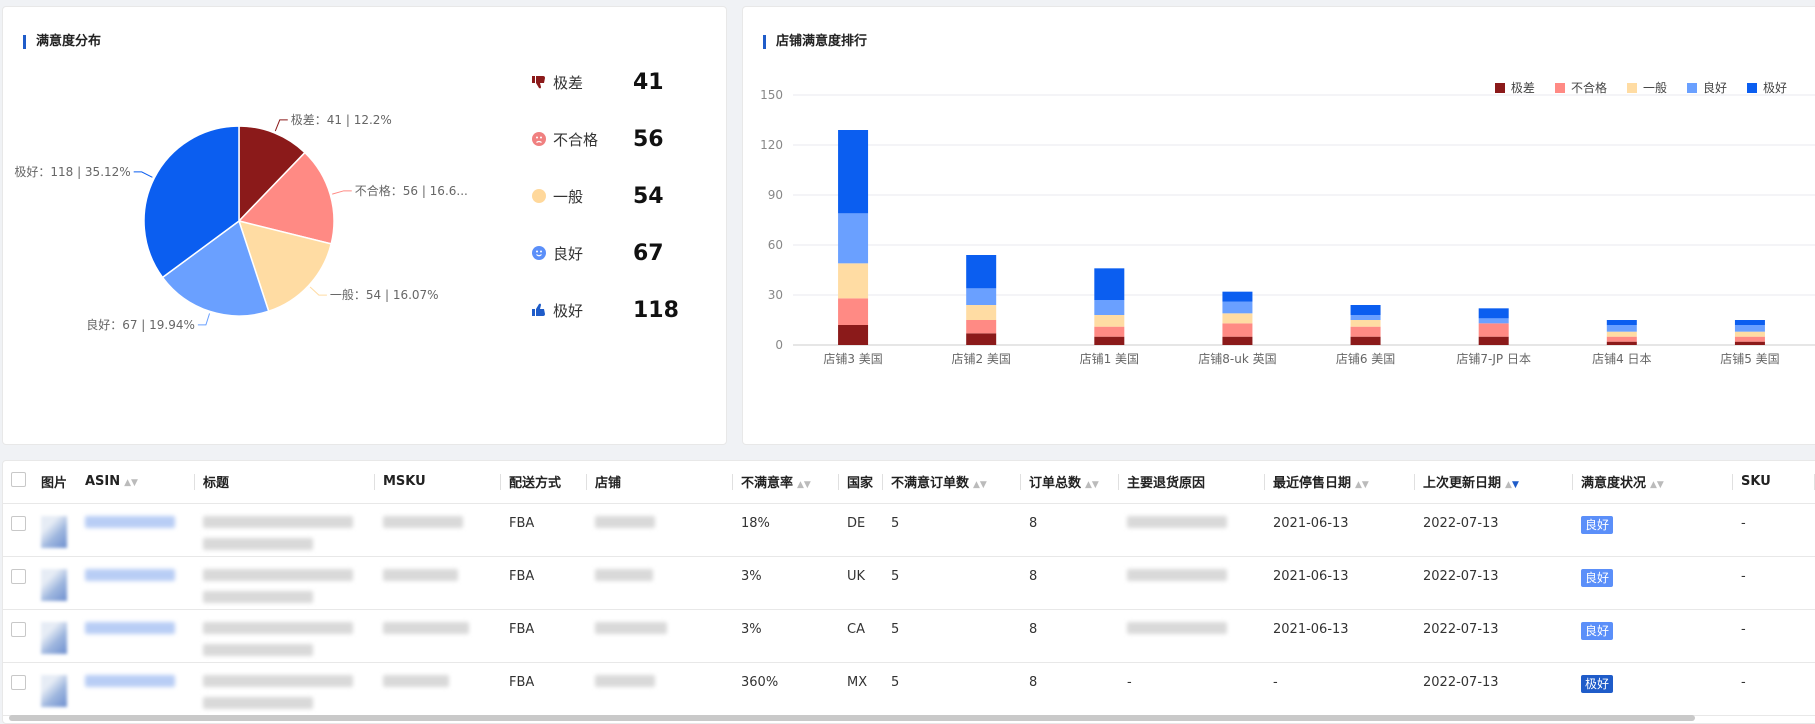  Describe the element at coordinates (767, 484) in the screenshot. I see `column-header-label: 不满意率` at that location.